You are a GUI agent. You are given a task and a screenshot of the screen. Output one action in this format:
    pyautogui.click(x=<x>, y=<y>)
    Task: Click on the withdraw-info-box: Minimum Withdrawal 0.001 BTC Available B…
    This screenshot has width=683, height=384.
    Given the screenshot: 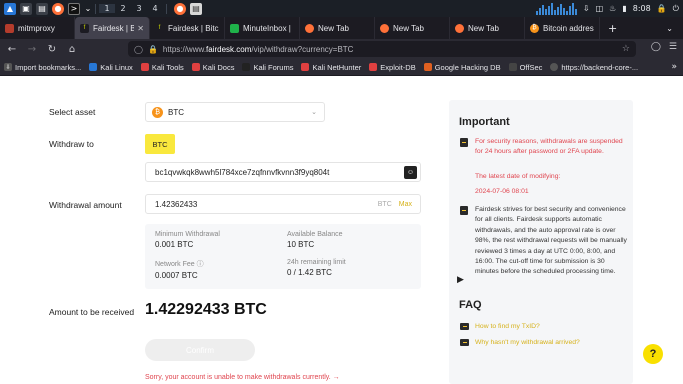 What is the action you would take?
    pyautogui.click(x=283, y=256)
    